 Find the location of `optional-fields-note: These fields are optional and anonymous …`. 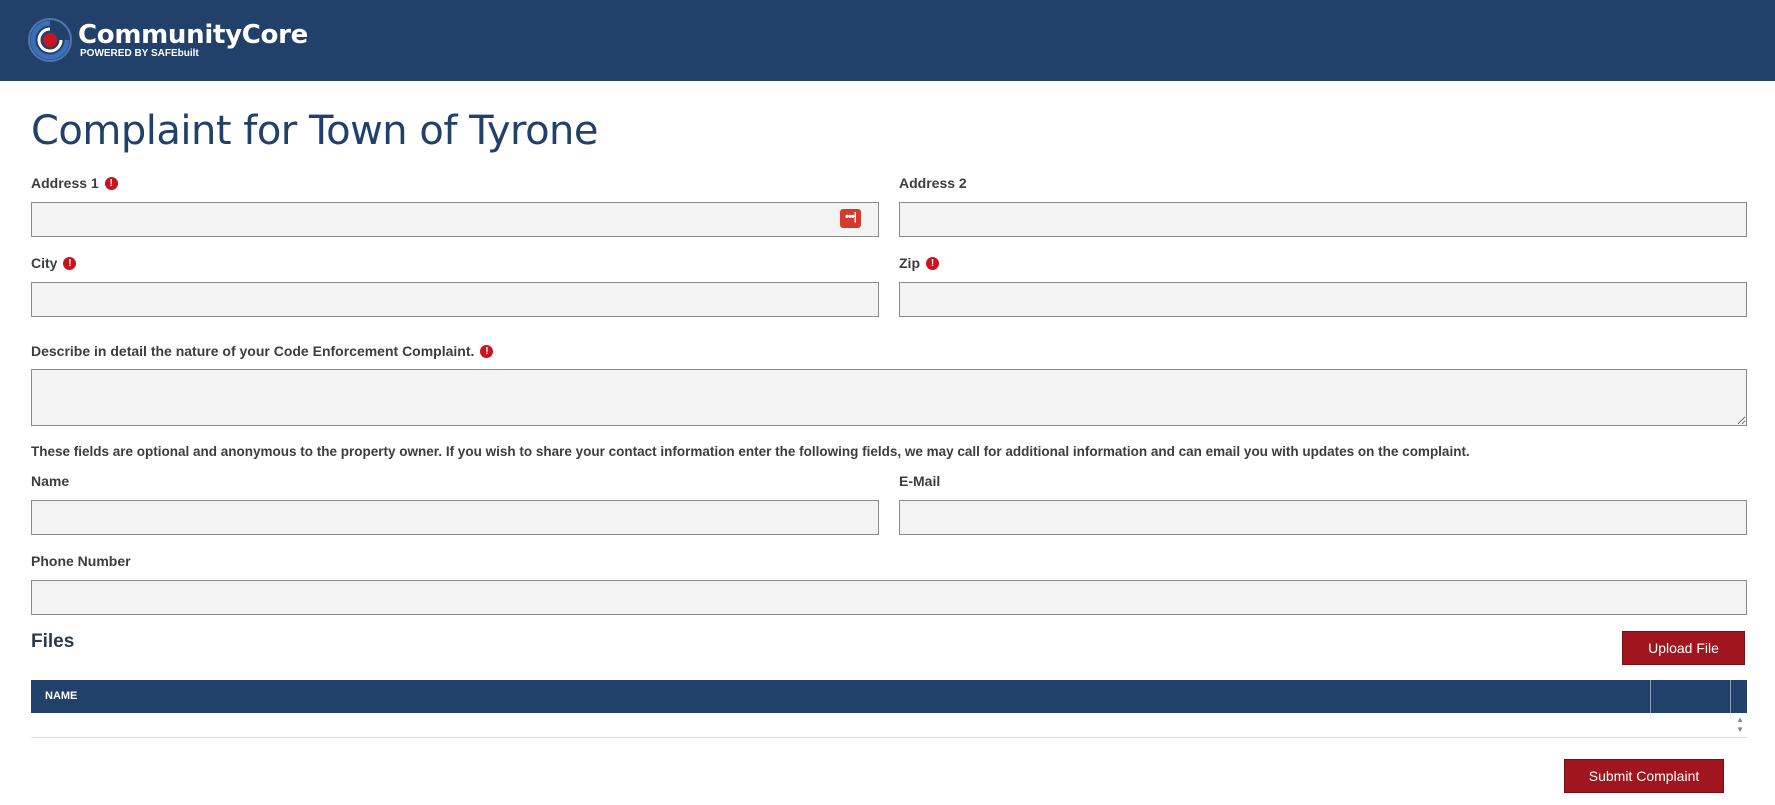

optional-fields-note: These fields are optional and anonymous … is located at coordinates (750, 451).